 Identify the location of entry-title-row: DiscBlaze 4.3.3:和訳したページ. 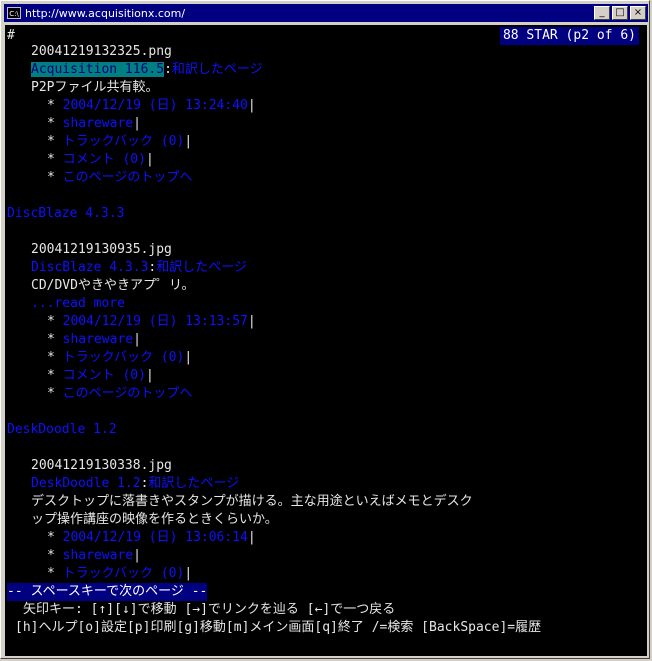
(139, 268).